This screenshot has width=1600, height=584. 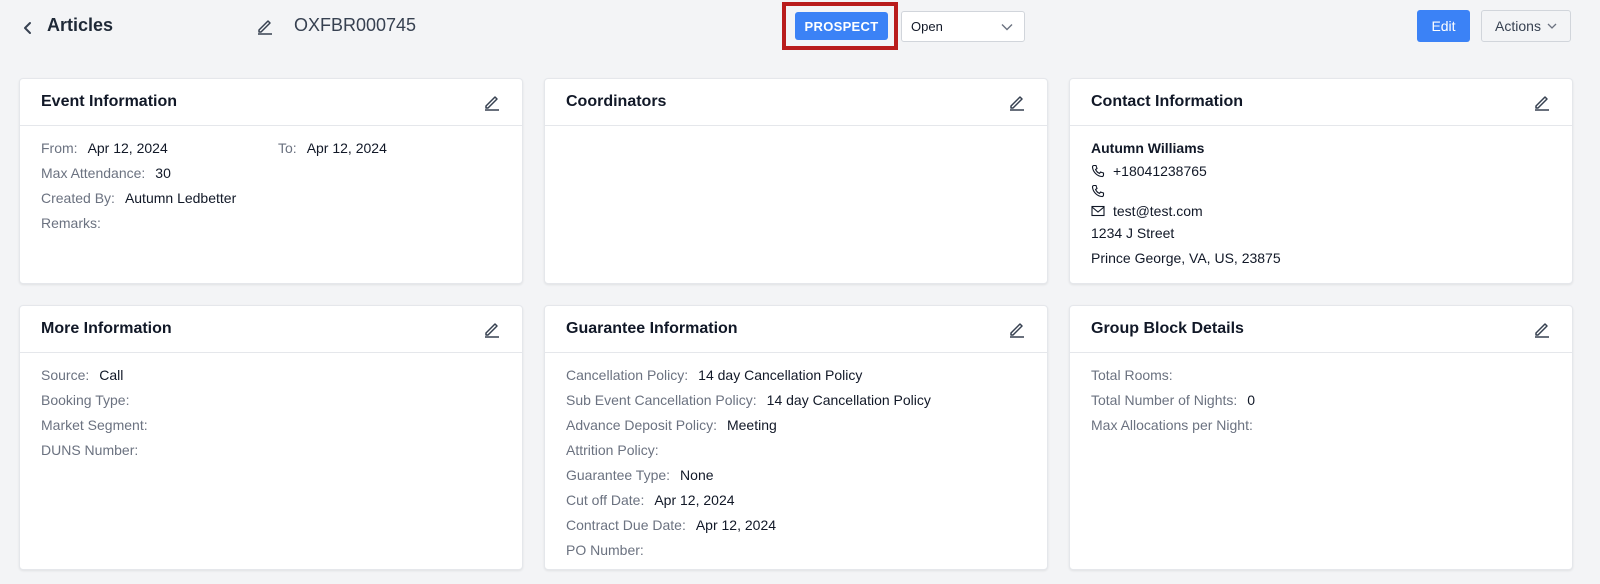 What do you see at coordinates (616, 101) in the screenshot?
I see `card-title: Coordinators` at bounding box center [616, 101].